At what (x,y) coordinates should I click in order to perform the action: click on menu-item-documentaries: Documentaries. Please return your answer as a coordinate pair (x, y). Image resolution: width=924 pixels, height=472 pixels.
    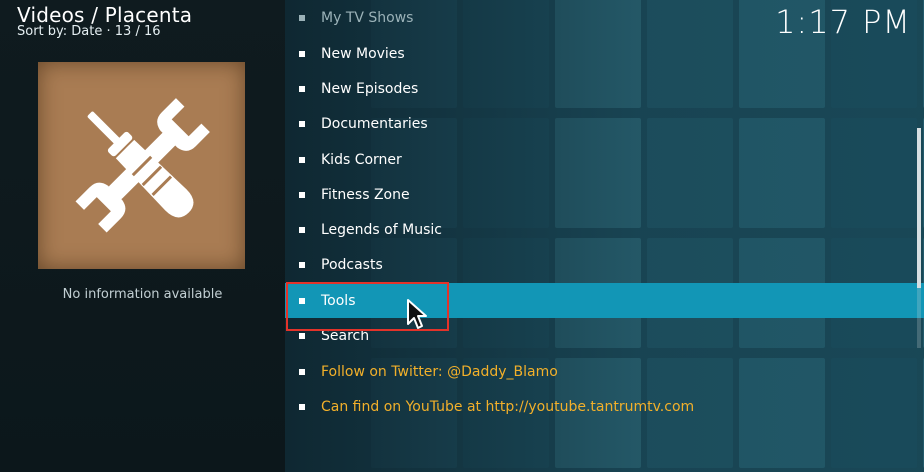
    Looking at the image, I should click on (604, 123).